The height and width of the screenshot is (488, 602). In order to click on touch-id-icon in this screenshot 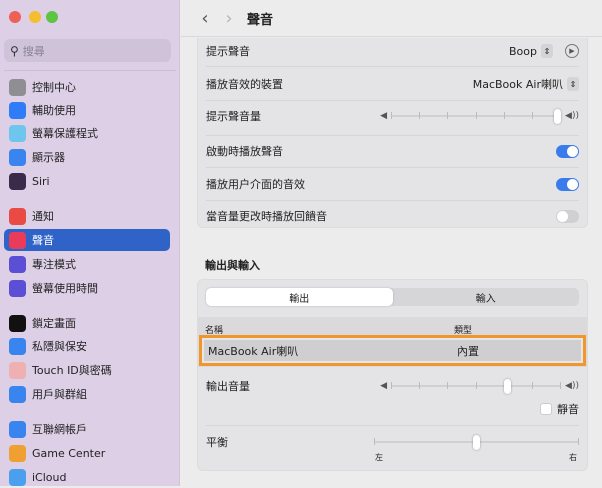, I will do `click(17, 370)`.